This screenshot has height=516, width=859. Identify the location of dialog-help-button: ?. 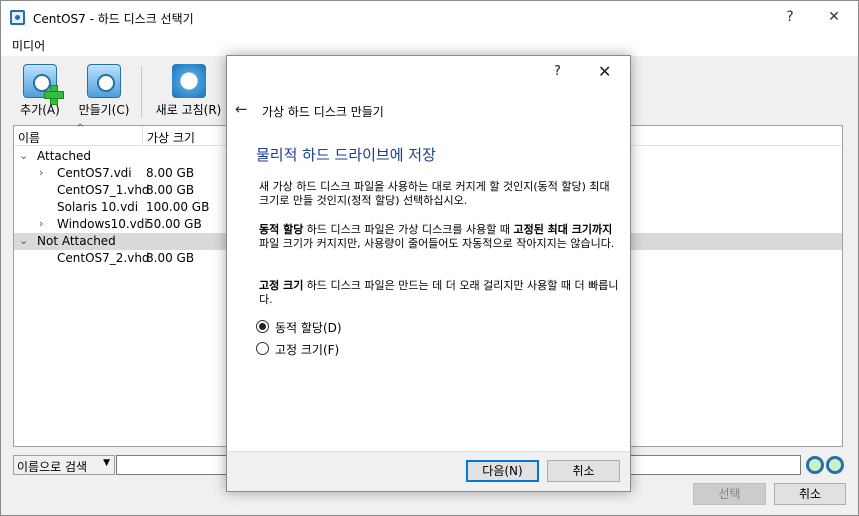
(557, 71).